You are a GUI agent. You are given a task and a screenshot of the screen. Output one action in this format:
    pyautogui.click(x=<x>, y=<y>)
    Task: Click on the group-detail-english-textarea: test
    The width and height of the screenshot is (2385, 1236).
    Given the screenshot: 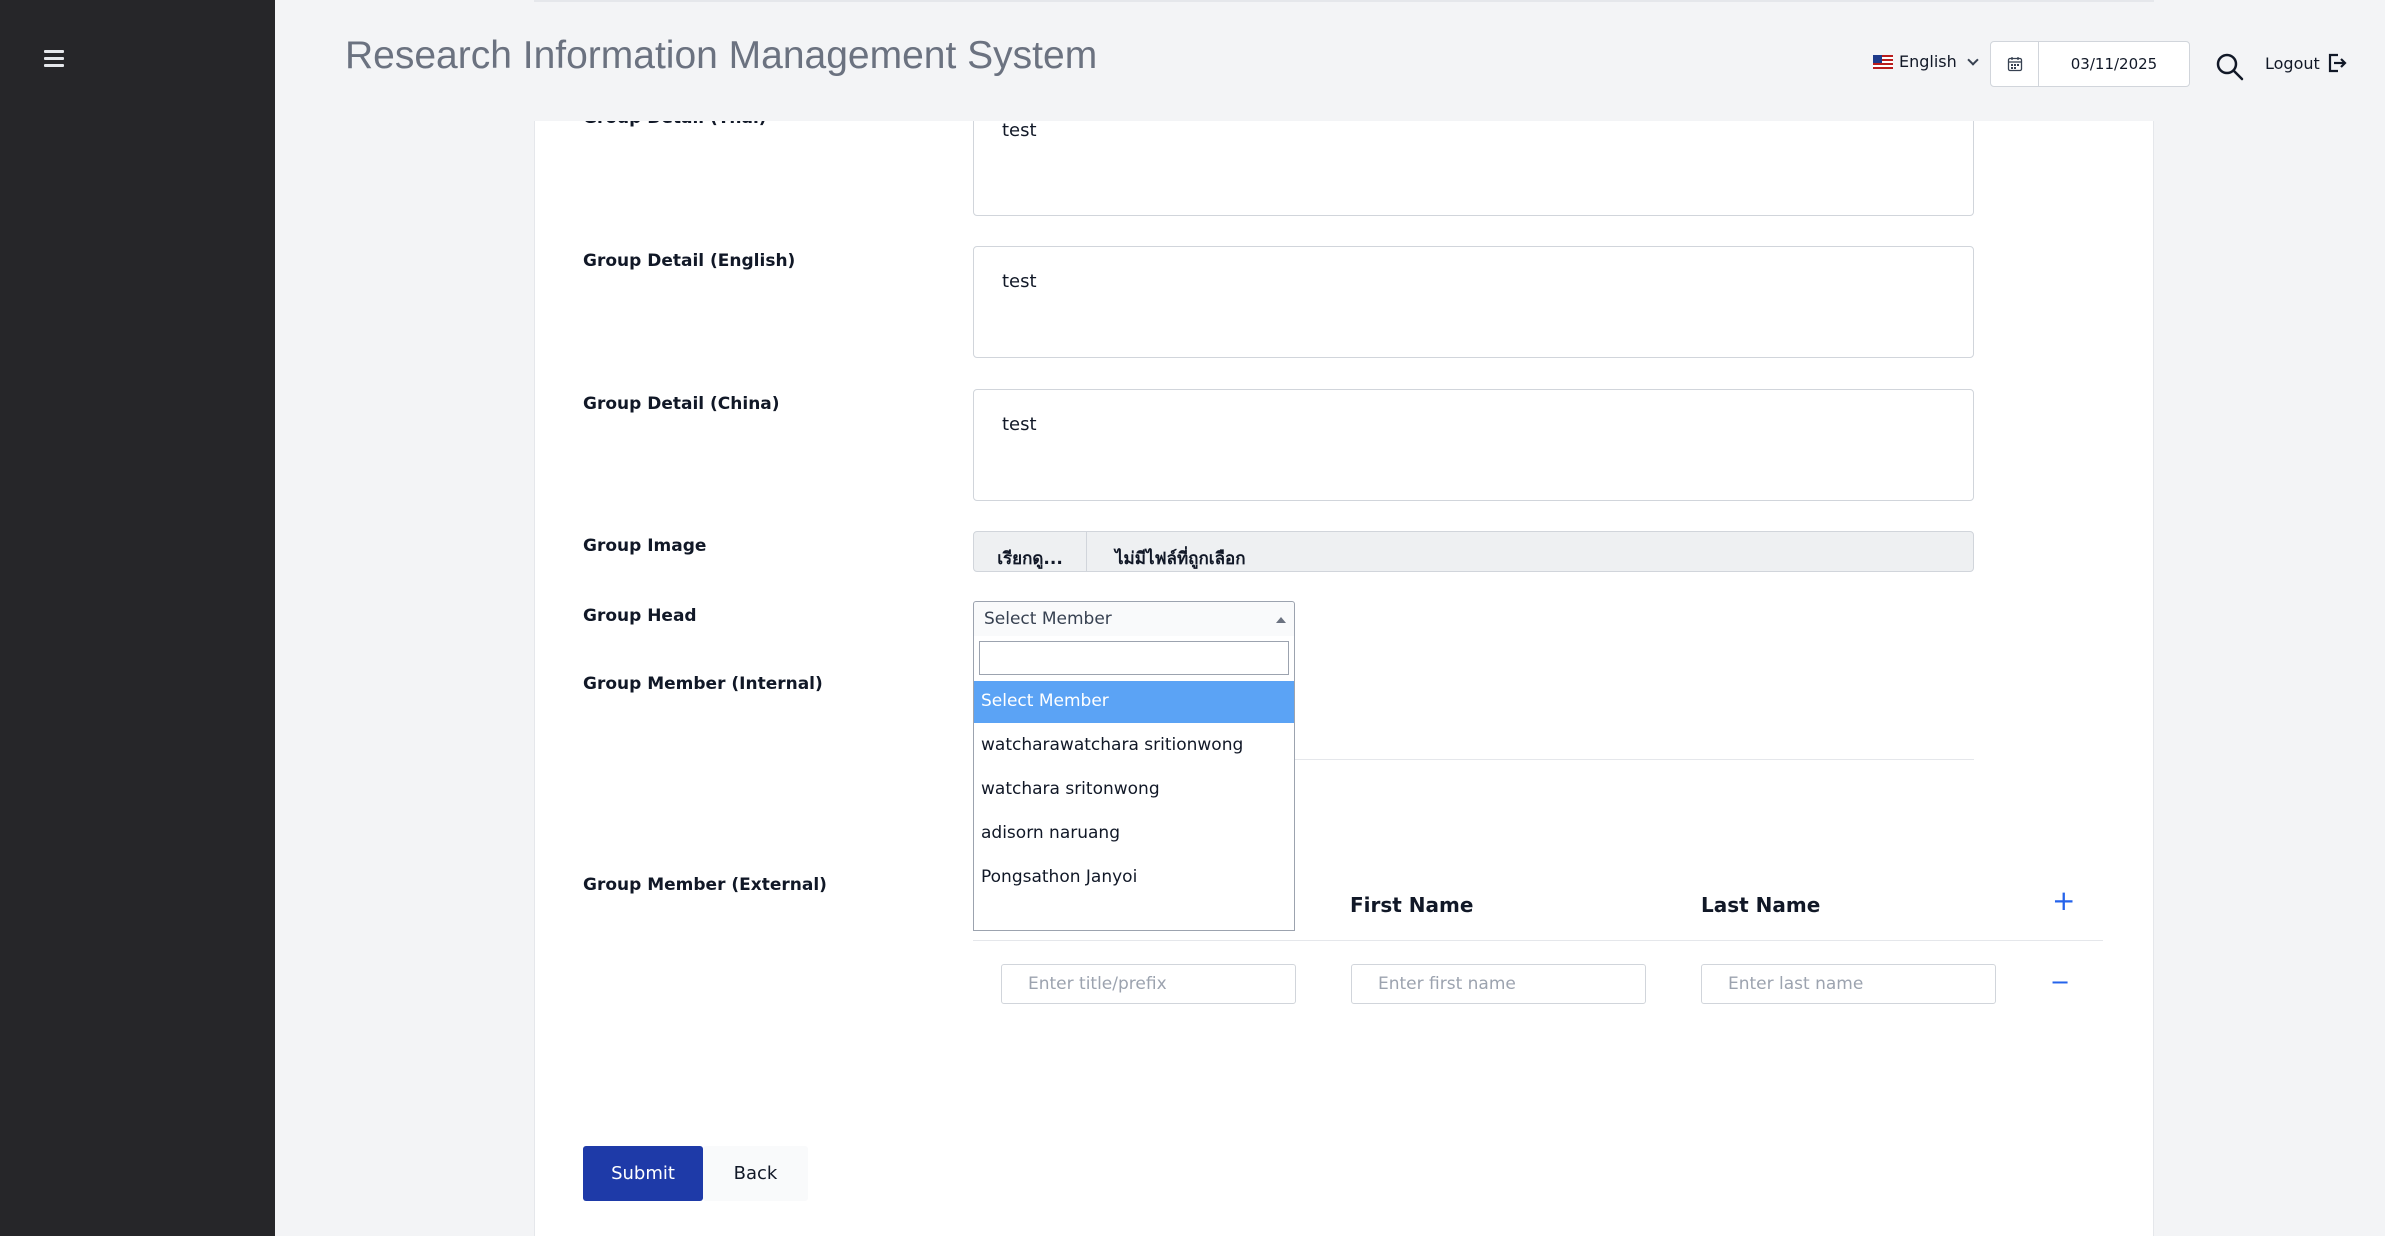 What is the action you would take?
    pyautogui.click(x=1473, y=302)
    